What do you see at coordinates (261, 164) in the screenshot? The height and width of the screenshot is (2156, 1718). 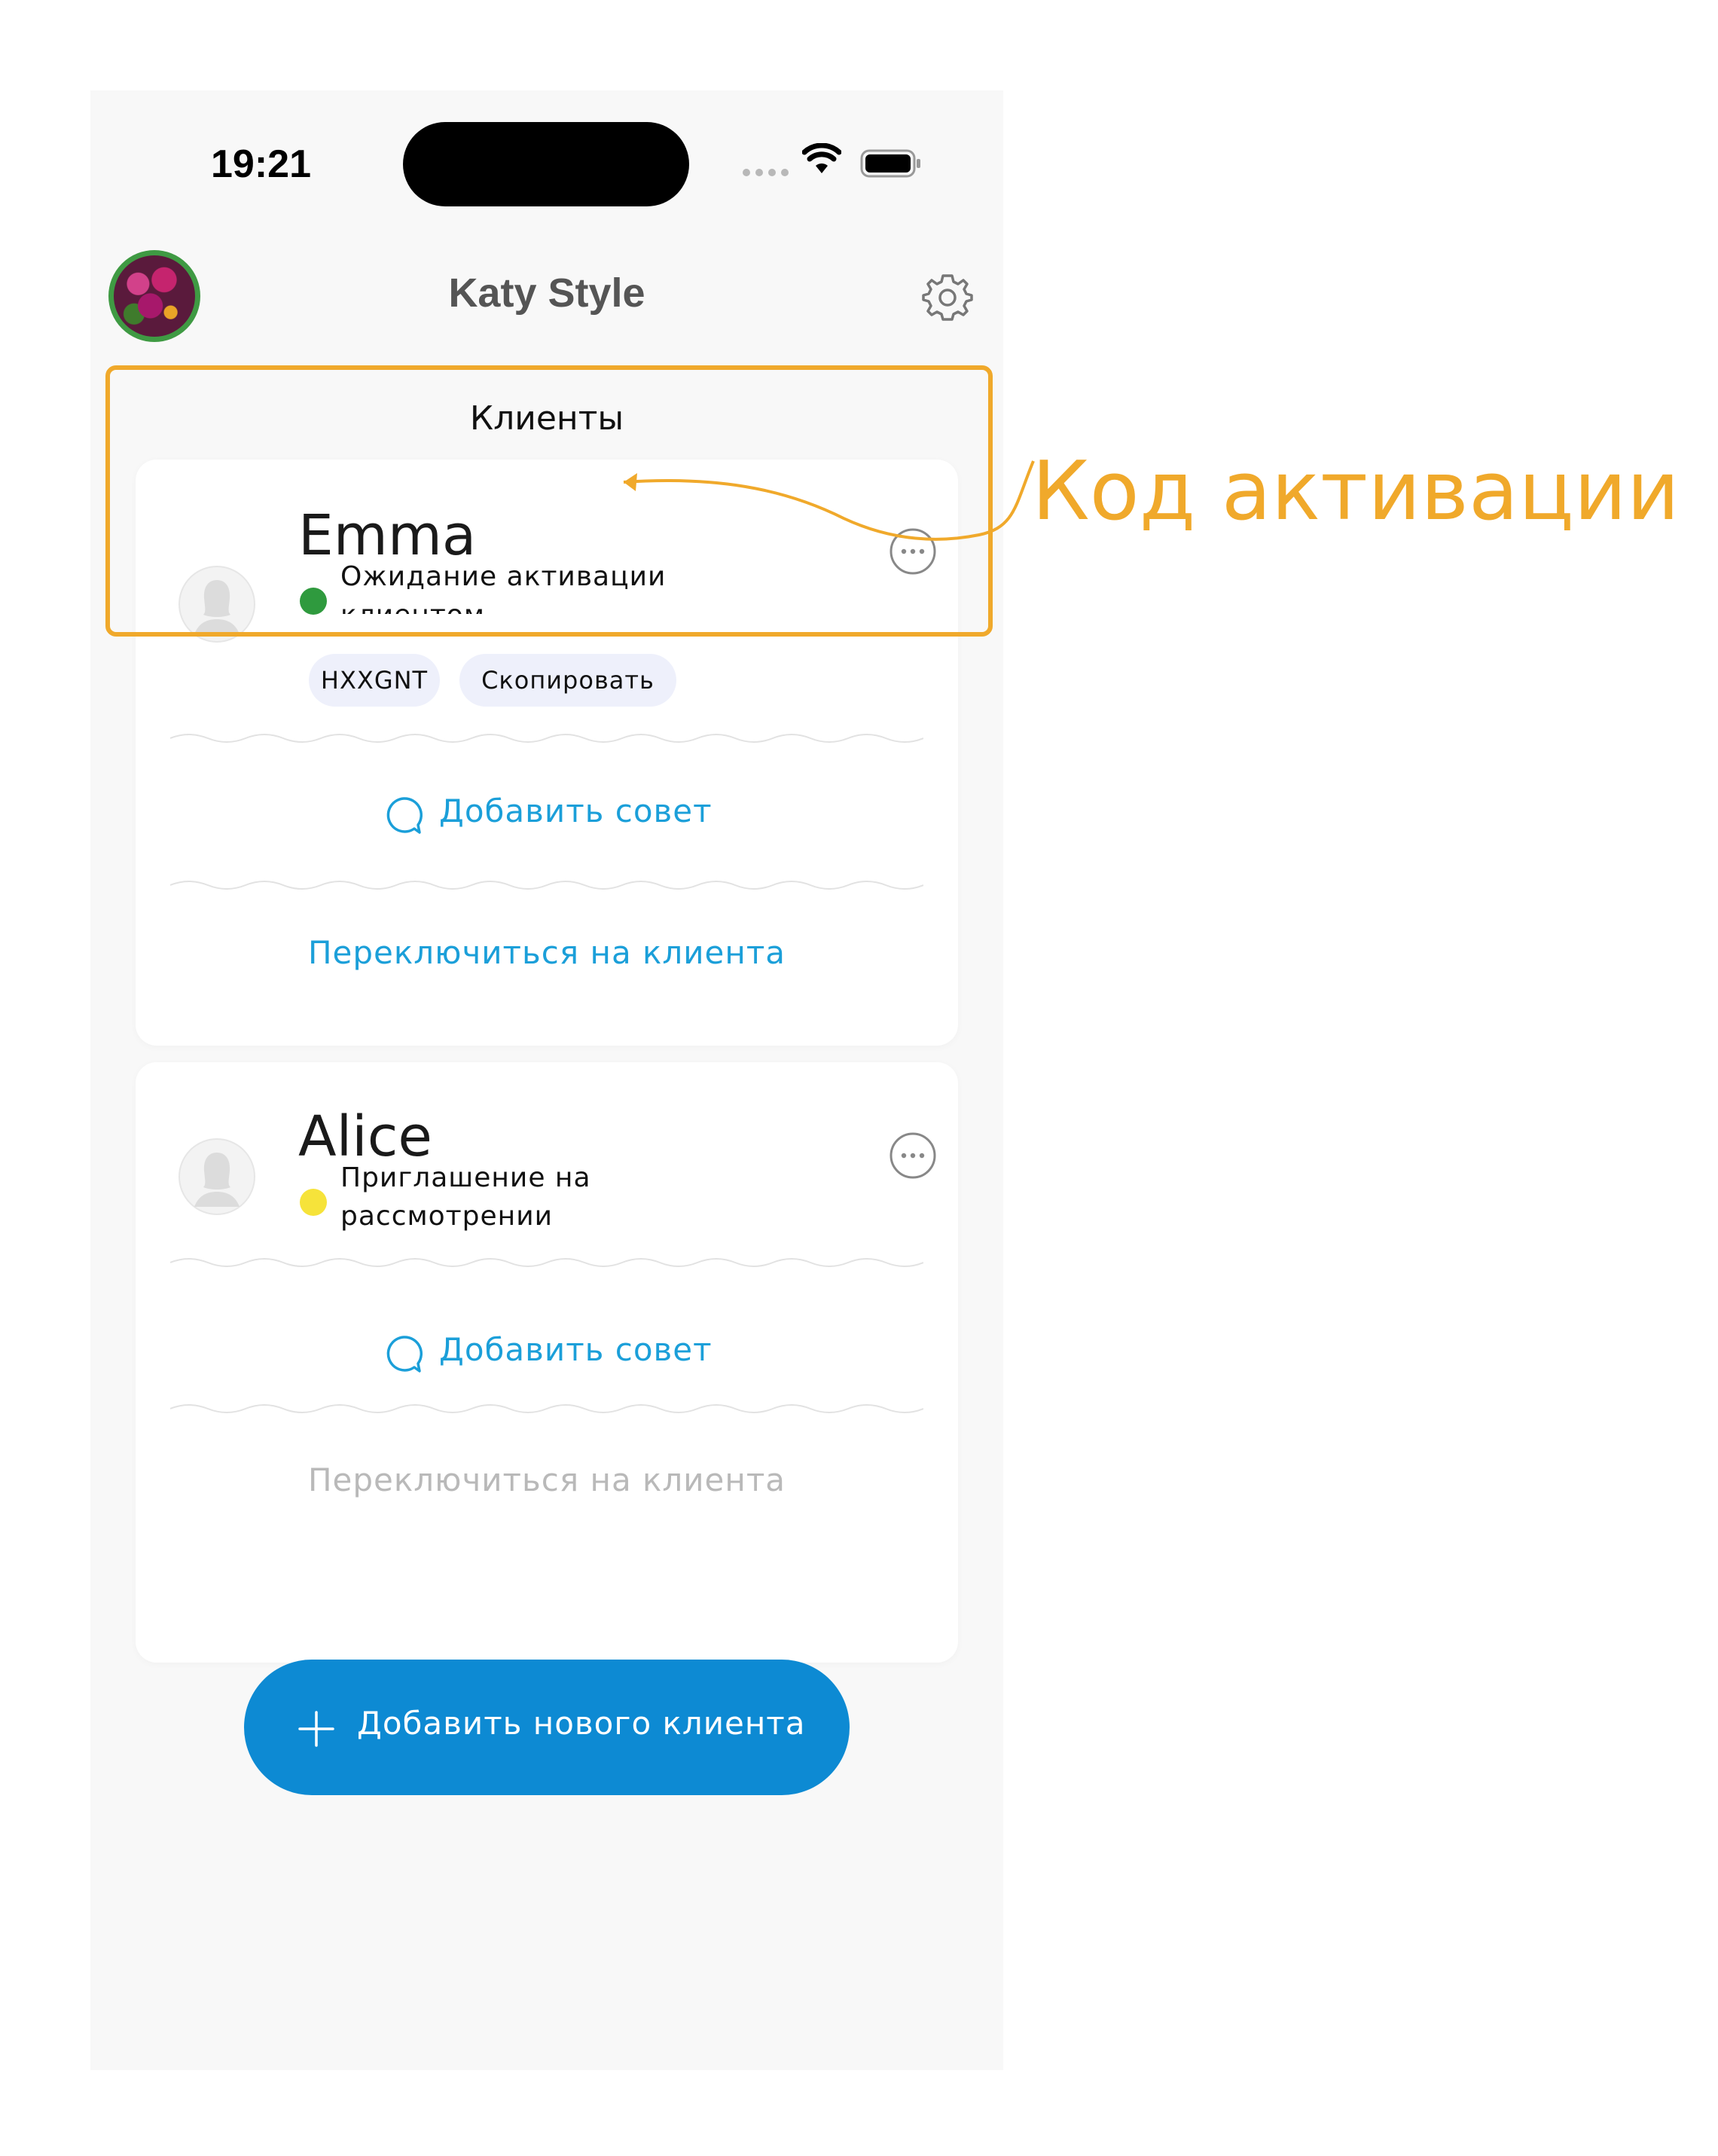 I see `status-time: 19:21` at bounding box center [261, 164].